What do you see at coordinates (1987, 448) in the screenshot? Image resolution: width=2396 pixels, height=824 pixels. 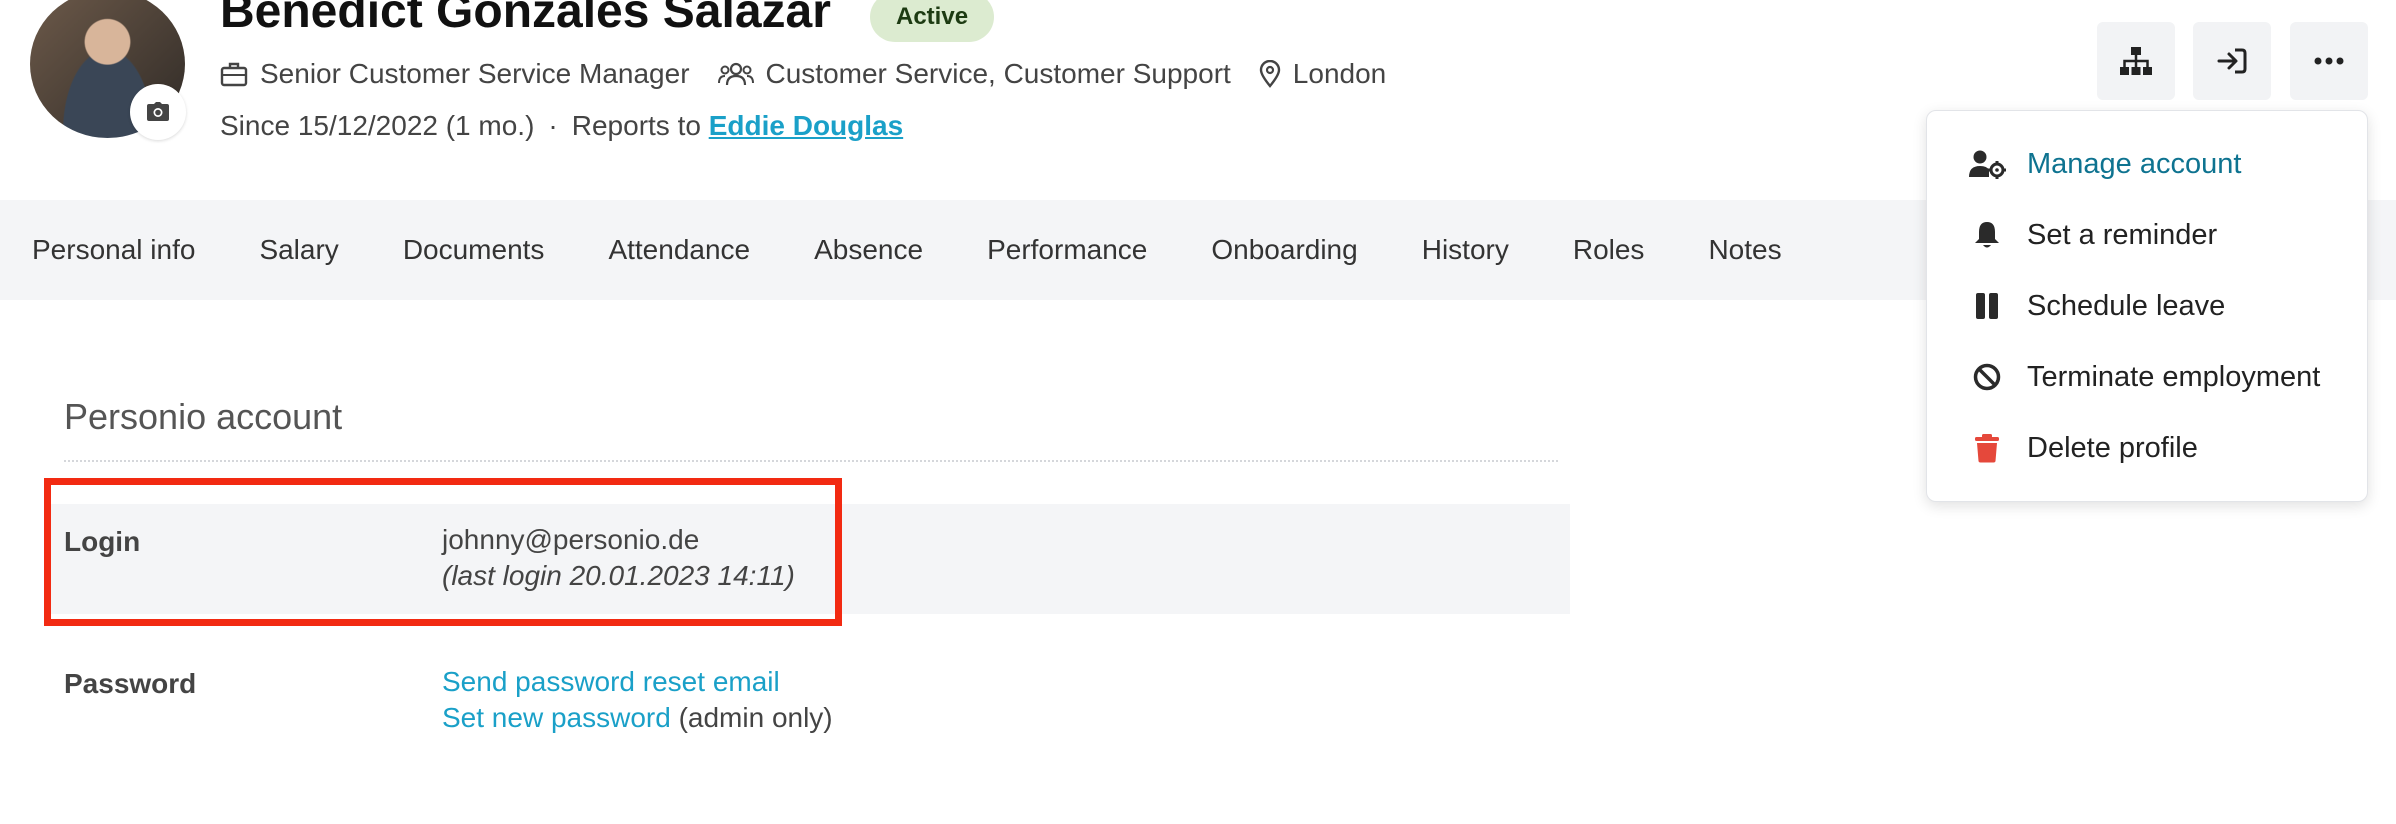 I see `trash-icon` at bounding box center [1987, 448].